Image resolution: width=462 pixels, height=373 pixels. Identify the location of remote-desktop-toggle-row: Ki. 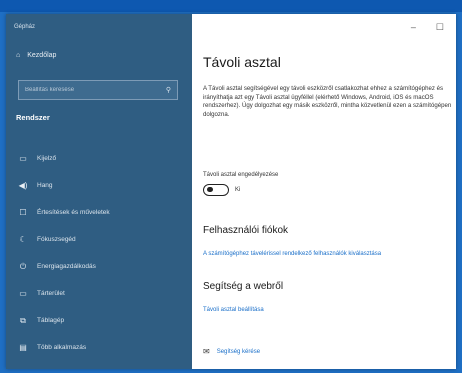
(221, 190).